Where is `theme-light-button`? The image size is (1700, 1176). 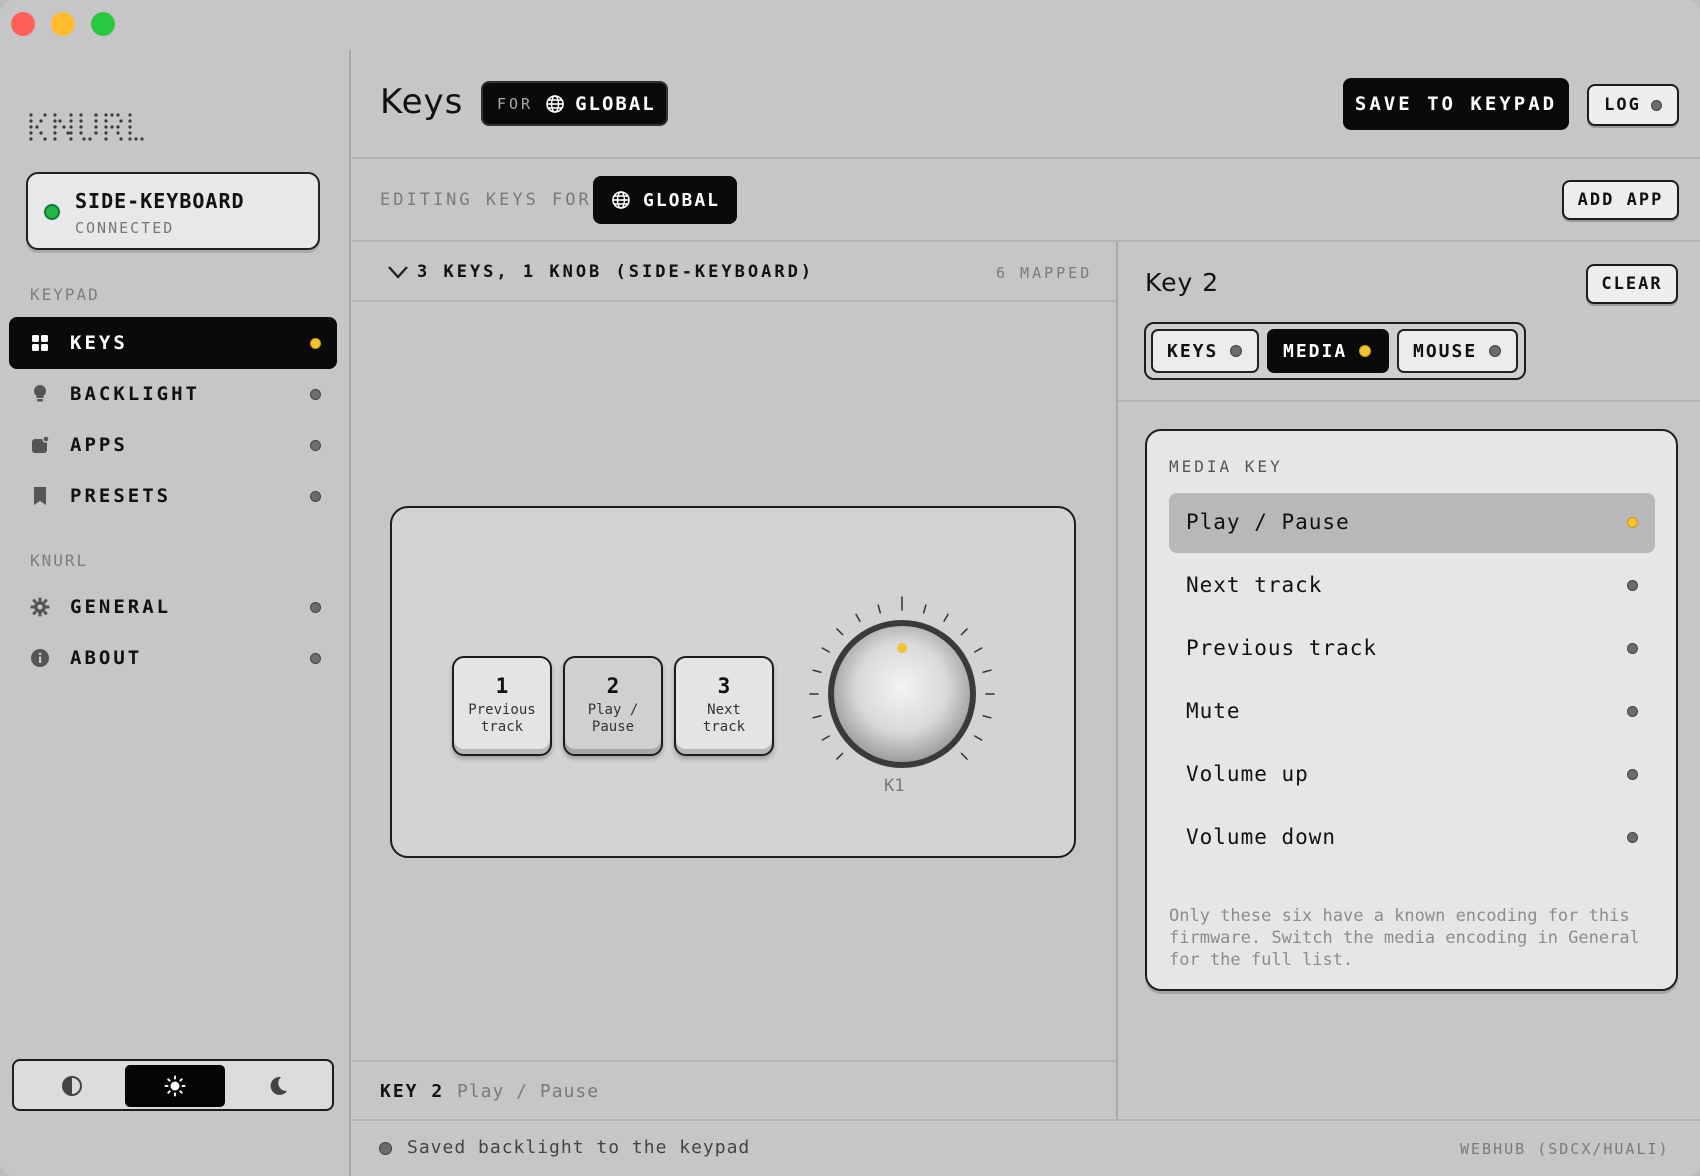
theme-light-button is located at coordinates (175, 1086).